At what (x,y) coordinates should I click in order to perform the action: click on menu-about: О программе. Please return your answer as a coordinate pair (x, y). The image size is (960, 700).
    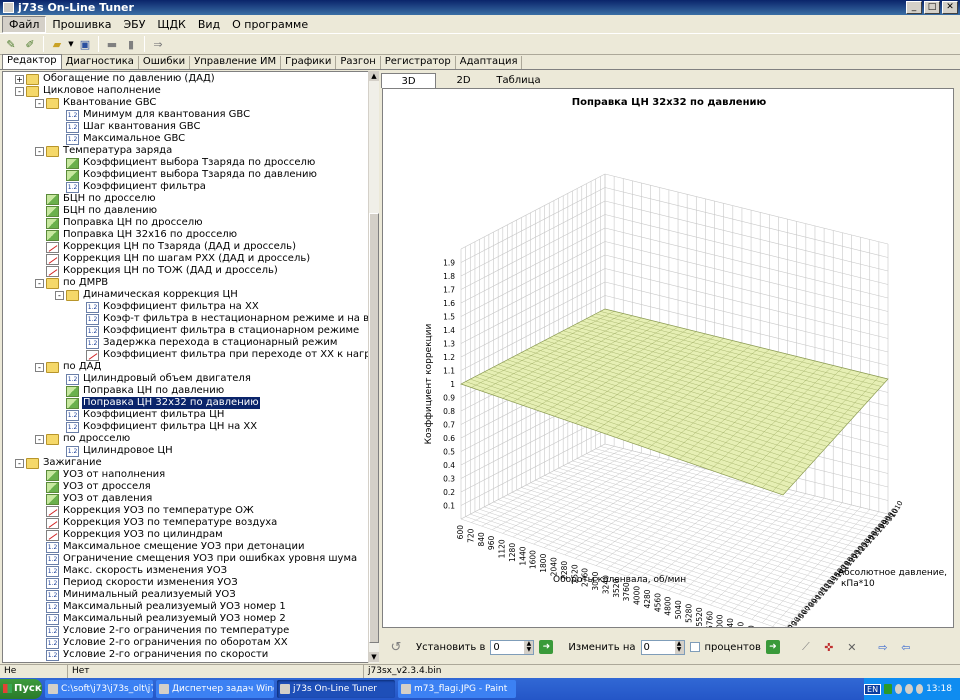
    Looking at the image, I should click on (270, 24).